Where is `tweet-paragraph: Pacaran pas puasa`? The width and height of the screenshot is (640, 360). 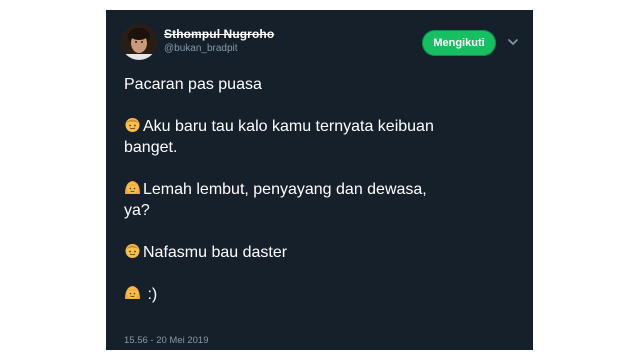
tweet-paragraph: Pacaran pas puasa is located at coordinates (321, 84).